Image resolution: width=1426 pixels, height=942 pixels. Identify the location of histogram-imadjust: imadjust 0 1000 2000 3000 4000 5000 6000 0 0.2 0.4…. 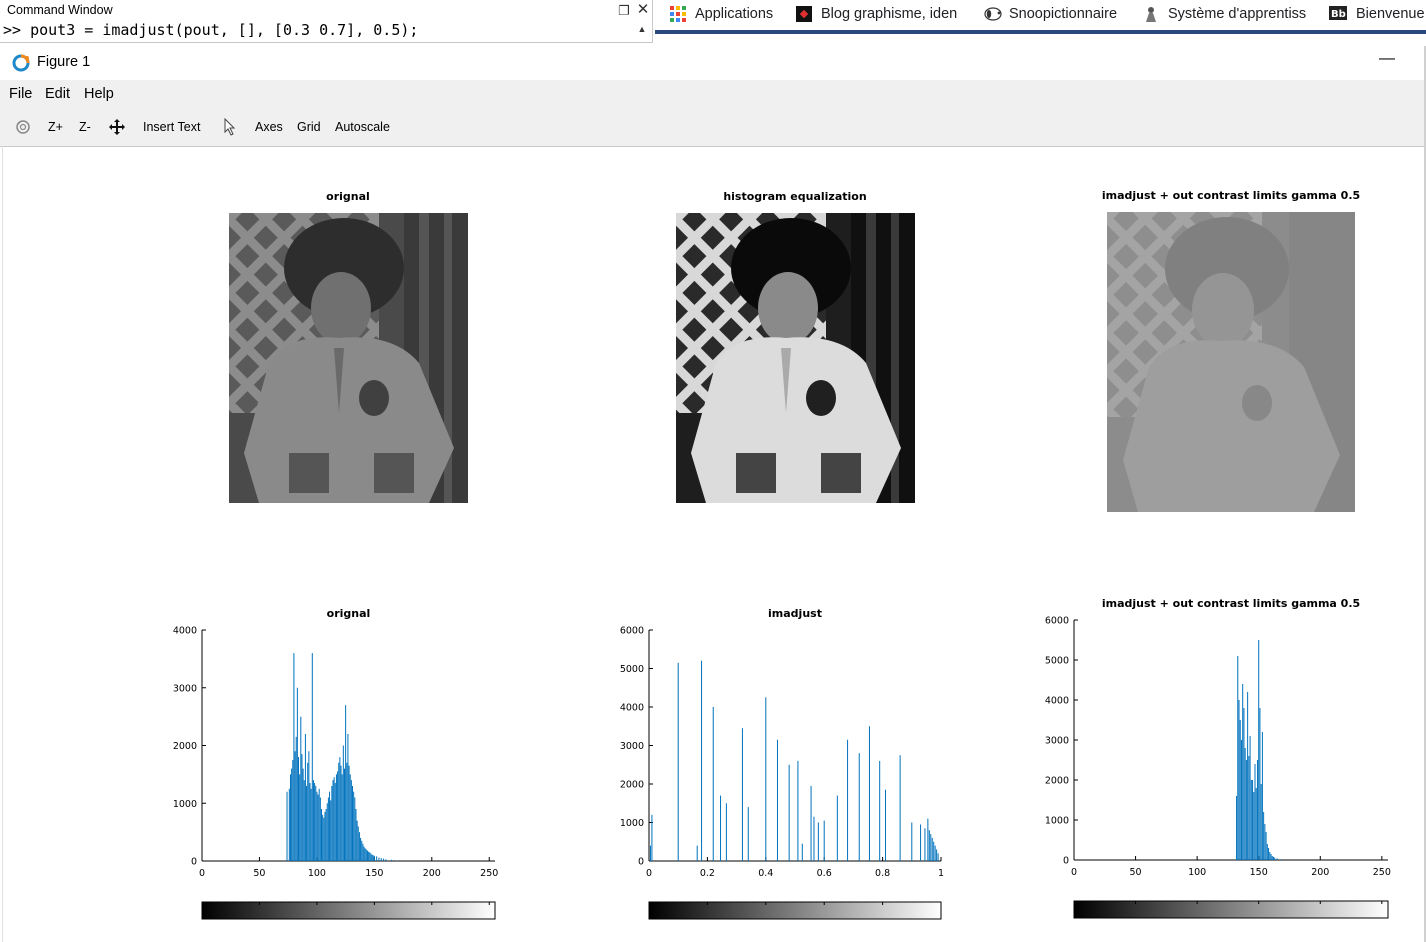
(782, 763).